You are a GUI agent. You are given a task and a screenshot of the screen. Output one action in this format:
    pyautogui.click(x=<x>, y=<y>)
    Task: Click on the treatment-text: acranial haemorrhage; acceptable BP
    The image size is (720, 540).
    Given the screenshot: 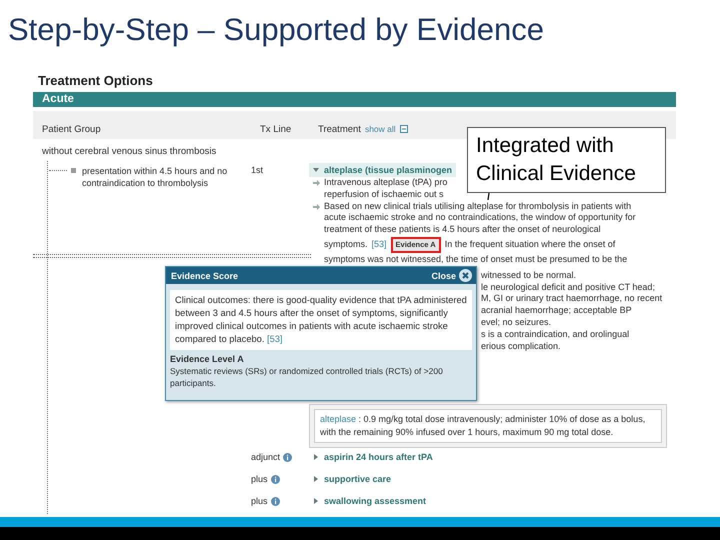 What is the action you would take?
    pyautogui.click(x=556, y=311)
    